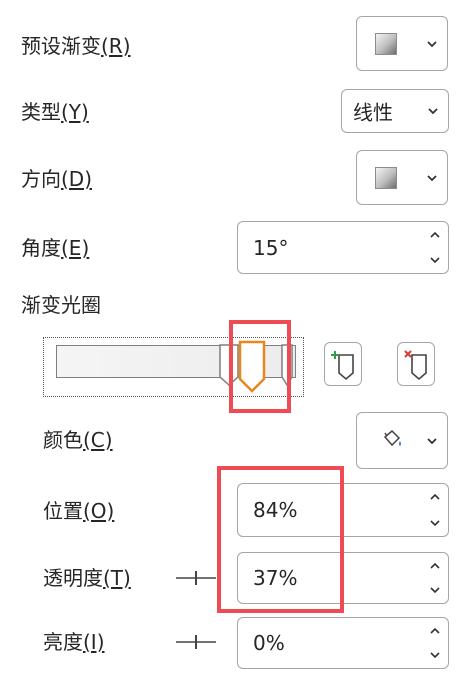  I want to click on type-dropdown: 线性, so click(395, 111).